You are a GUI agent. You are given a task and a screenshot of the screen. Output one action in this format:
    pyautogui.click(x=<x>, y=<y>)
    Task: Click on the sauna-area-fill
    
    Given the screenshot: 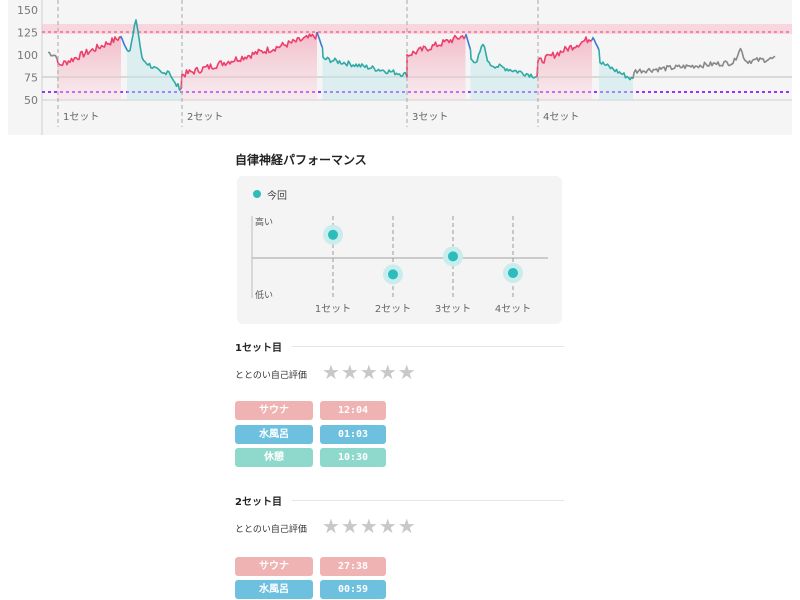 What is the action you would take?
    pyautogui.click(x=89, y=68)
    